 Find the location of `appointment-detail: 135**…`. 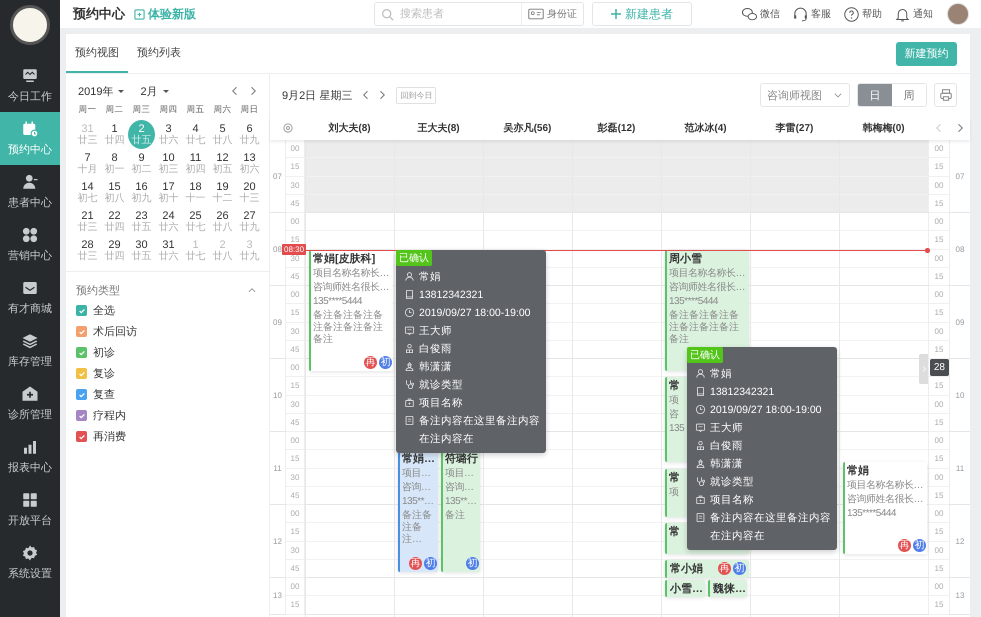

appointment-detail: 135**… is located at coordinates (418, 501).